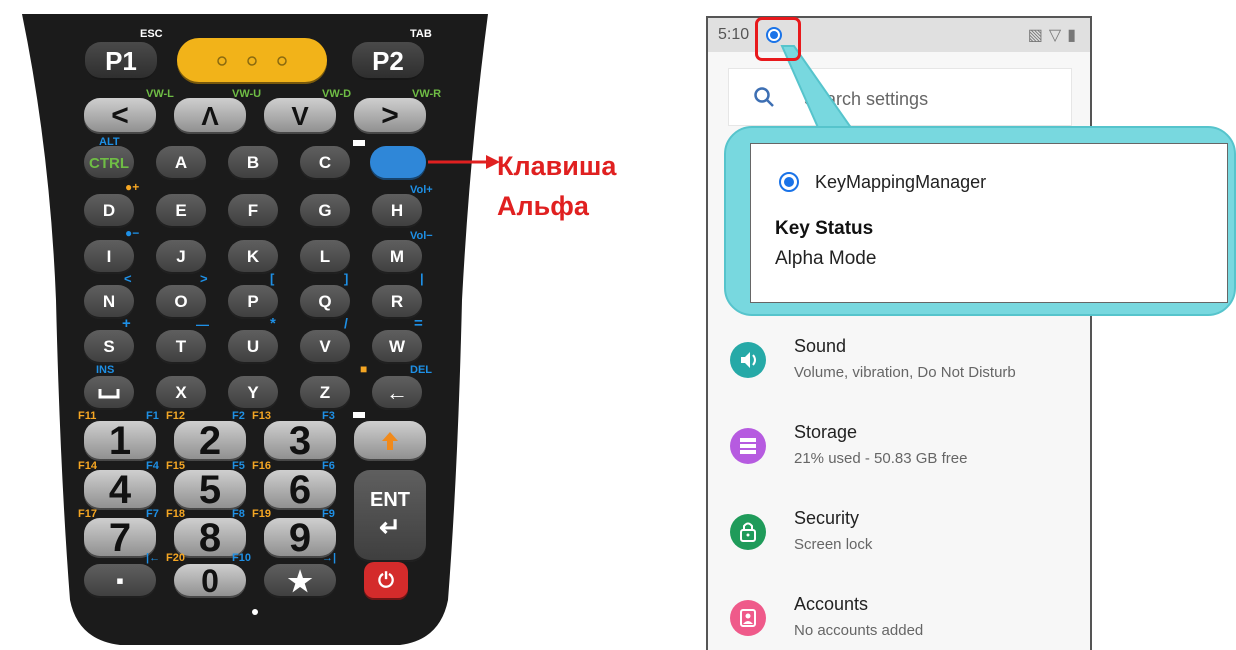  What do you see at coordinates (109, 347) in the screenshot?
I see `key-s: S` at bounding box center [109, 347].